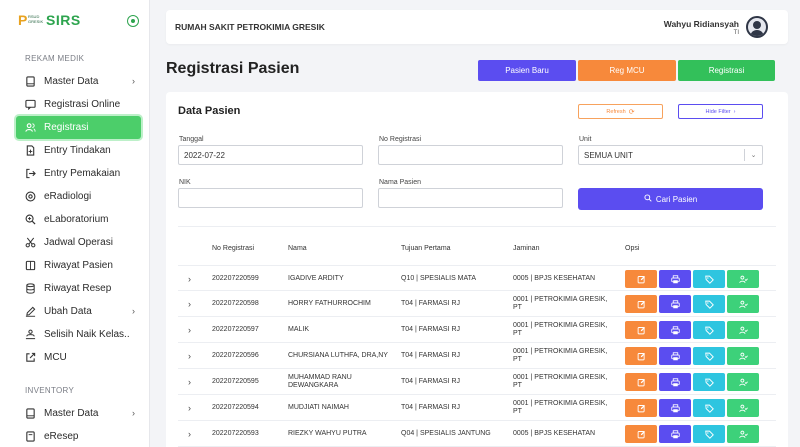  Describe the element at coordinates (87, 334) in the screenshot. I see `sidebar-item-label: Selisih Naik Kelas..` at that location.